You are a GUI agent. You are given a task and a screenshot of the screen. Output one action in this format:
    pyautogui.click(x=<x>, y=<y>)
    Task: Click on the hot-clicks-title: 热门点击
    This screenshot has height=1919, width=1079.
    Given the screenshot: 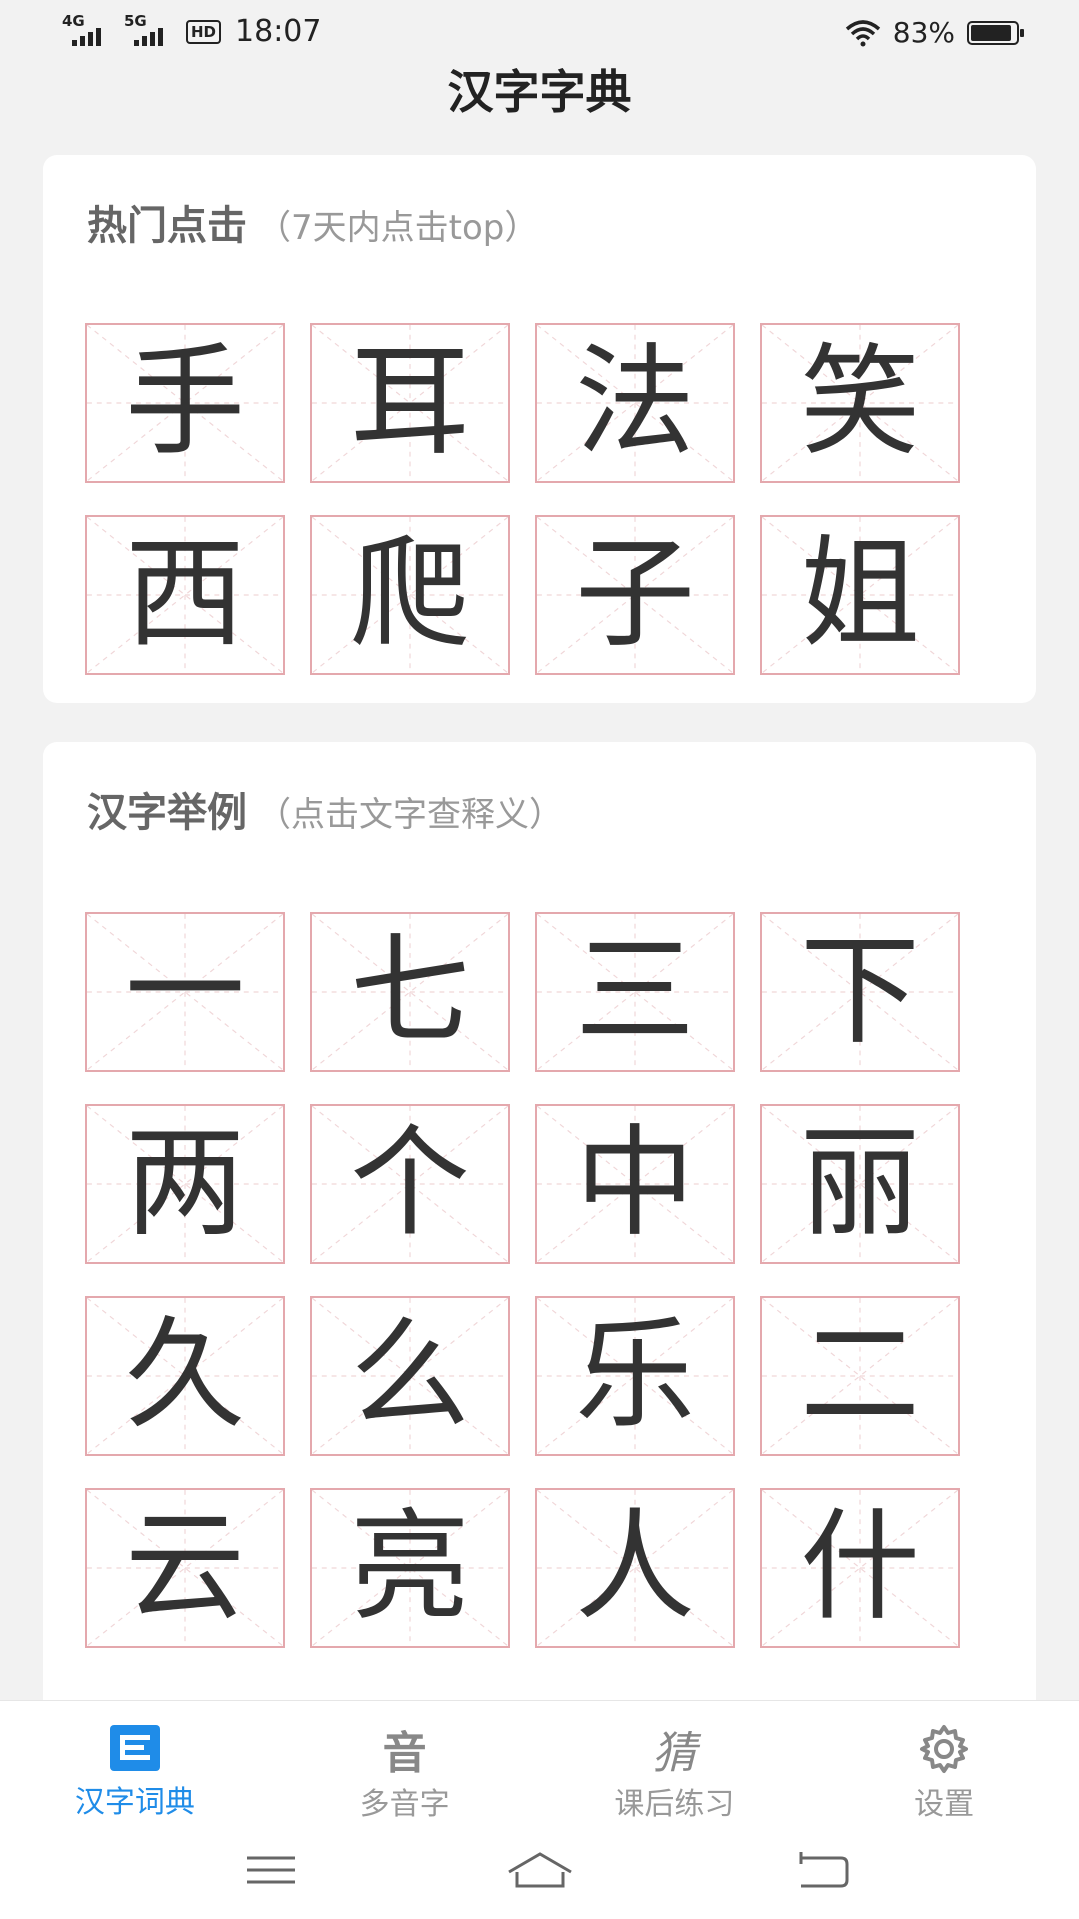 What is the action you would take?
    pyautogui.click(x=167, y=226)
    